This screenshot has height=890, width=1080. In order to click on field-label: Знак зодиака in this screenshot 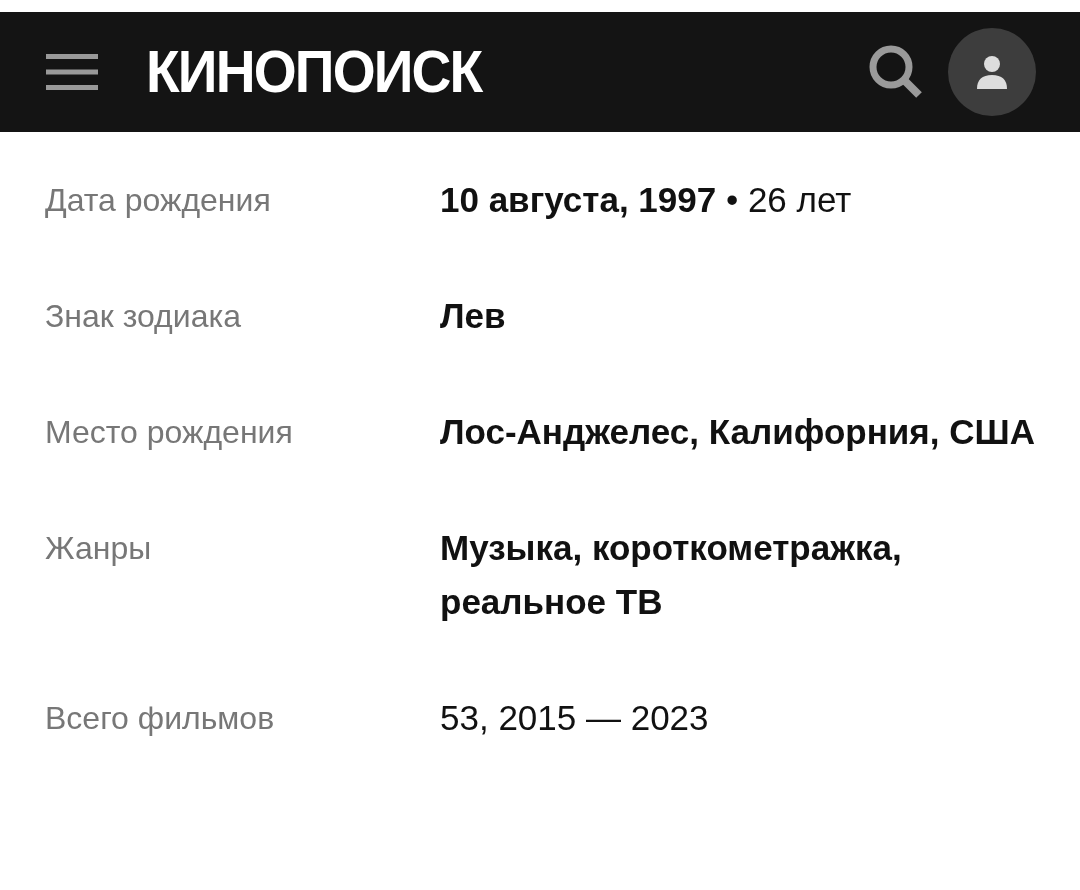, I will do `click(143, 316)`.